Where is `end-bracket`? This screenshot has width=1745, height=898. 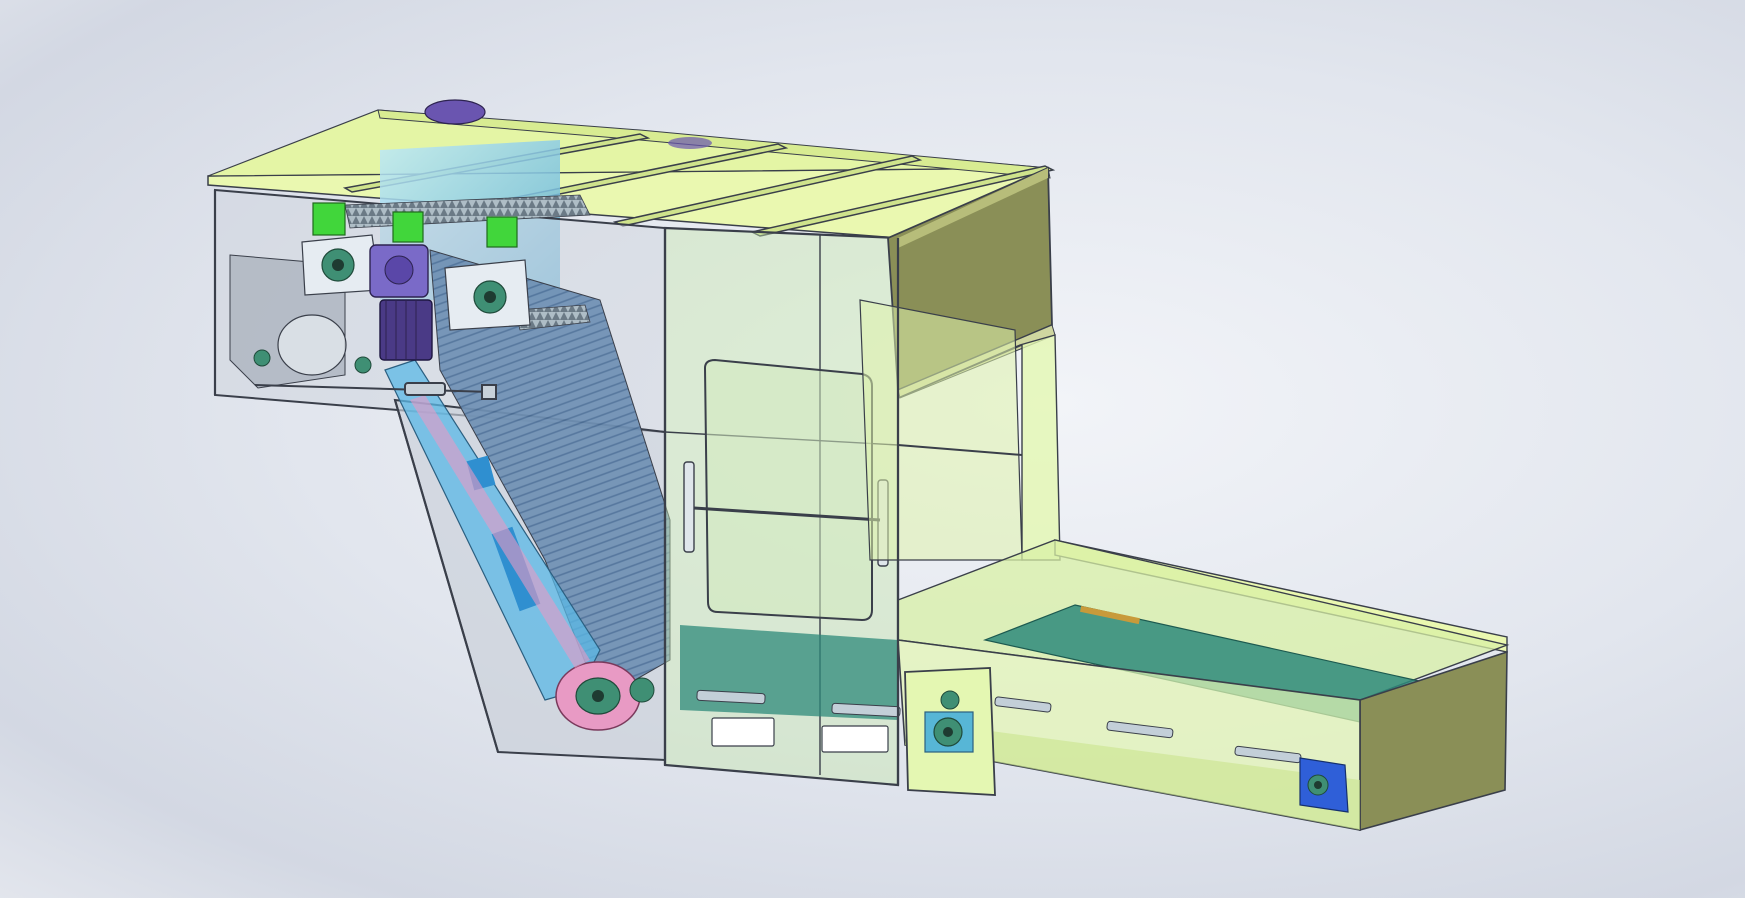
end-bracket is located at coordinates (1324, 785).